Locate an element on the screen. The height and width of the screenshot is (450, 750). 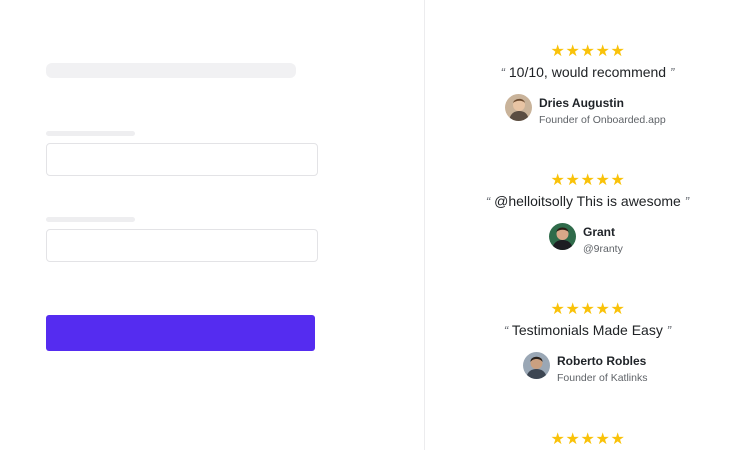
author-subtitle: @9ranty is located at coordinates (603, 249).